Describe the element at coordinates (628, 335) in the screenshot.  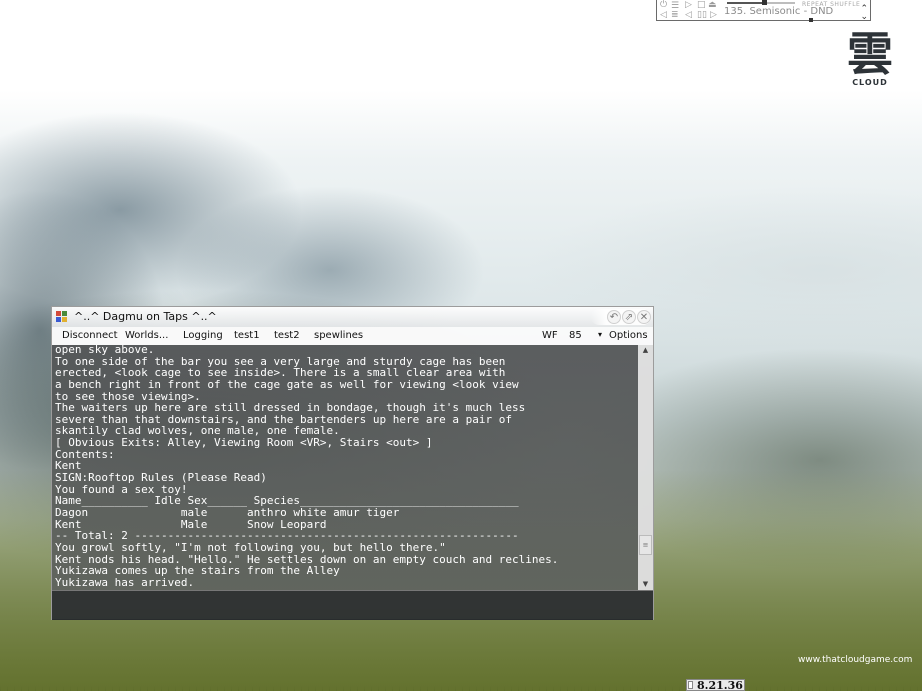
I see `options-button: Options` at that location.